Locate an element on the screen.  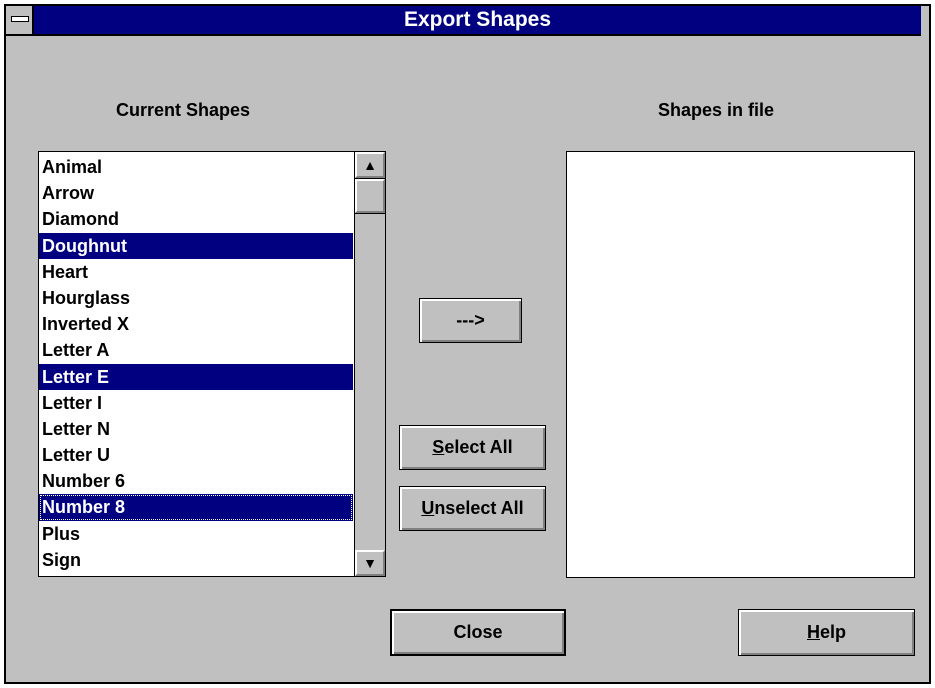
help-button: Help is located at coordinates (826, 632).